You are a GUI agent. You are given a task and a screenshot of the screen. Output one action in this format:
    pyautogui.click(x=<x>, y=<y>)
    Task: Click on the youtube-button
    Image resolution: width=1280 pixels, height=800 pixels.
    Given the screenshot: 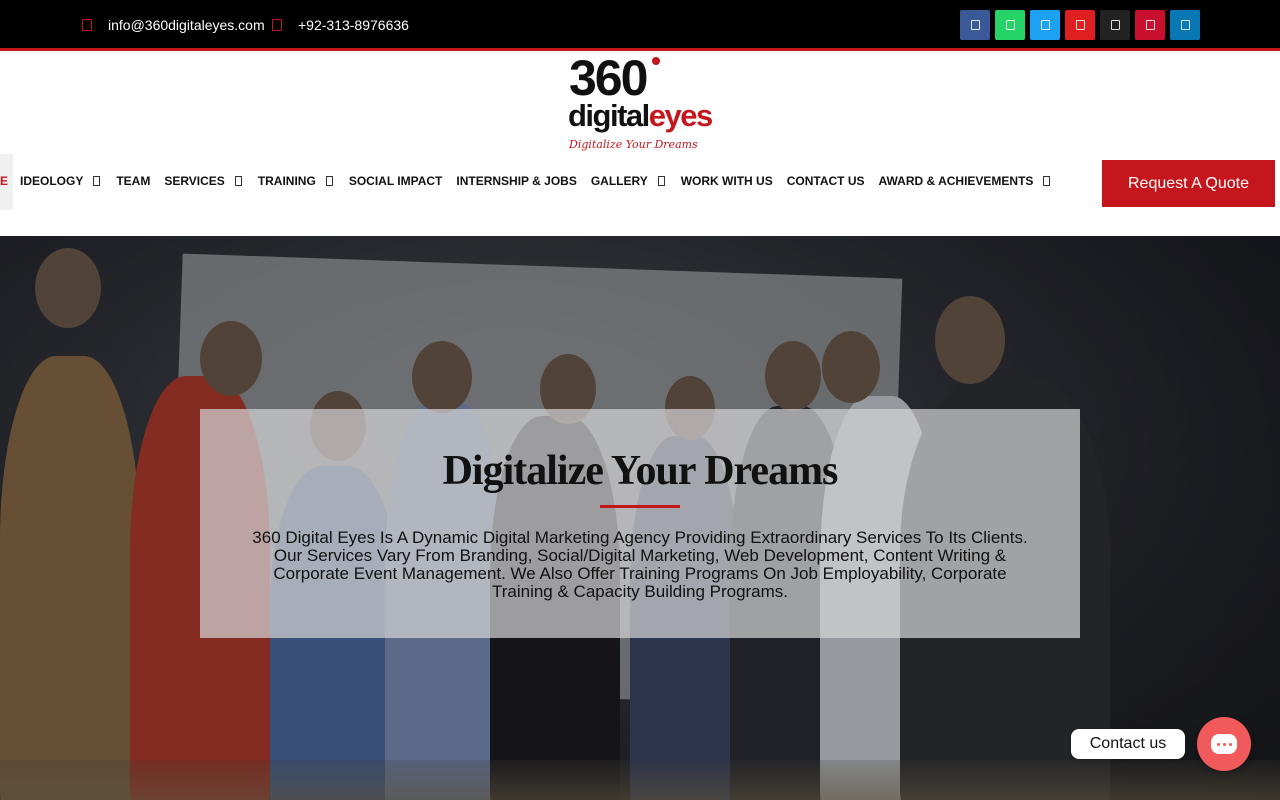 What is the action you would take?
    pyautogui.click(x=1080, y=25)
    